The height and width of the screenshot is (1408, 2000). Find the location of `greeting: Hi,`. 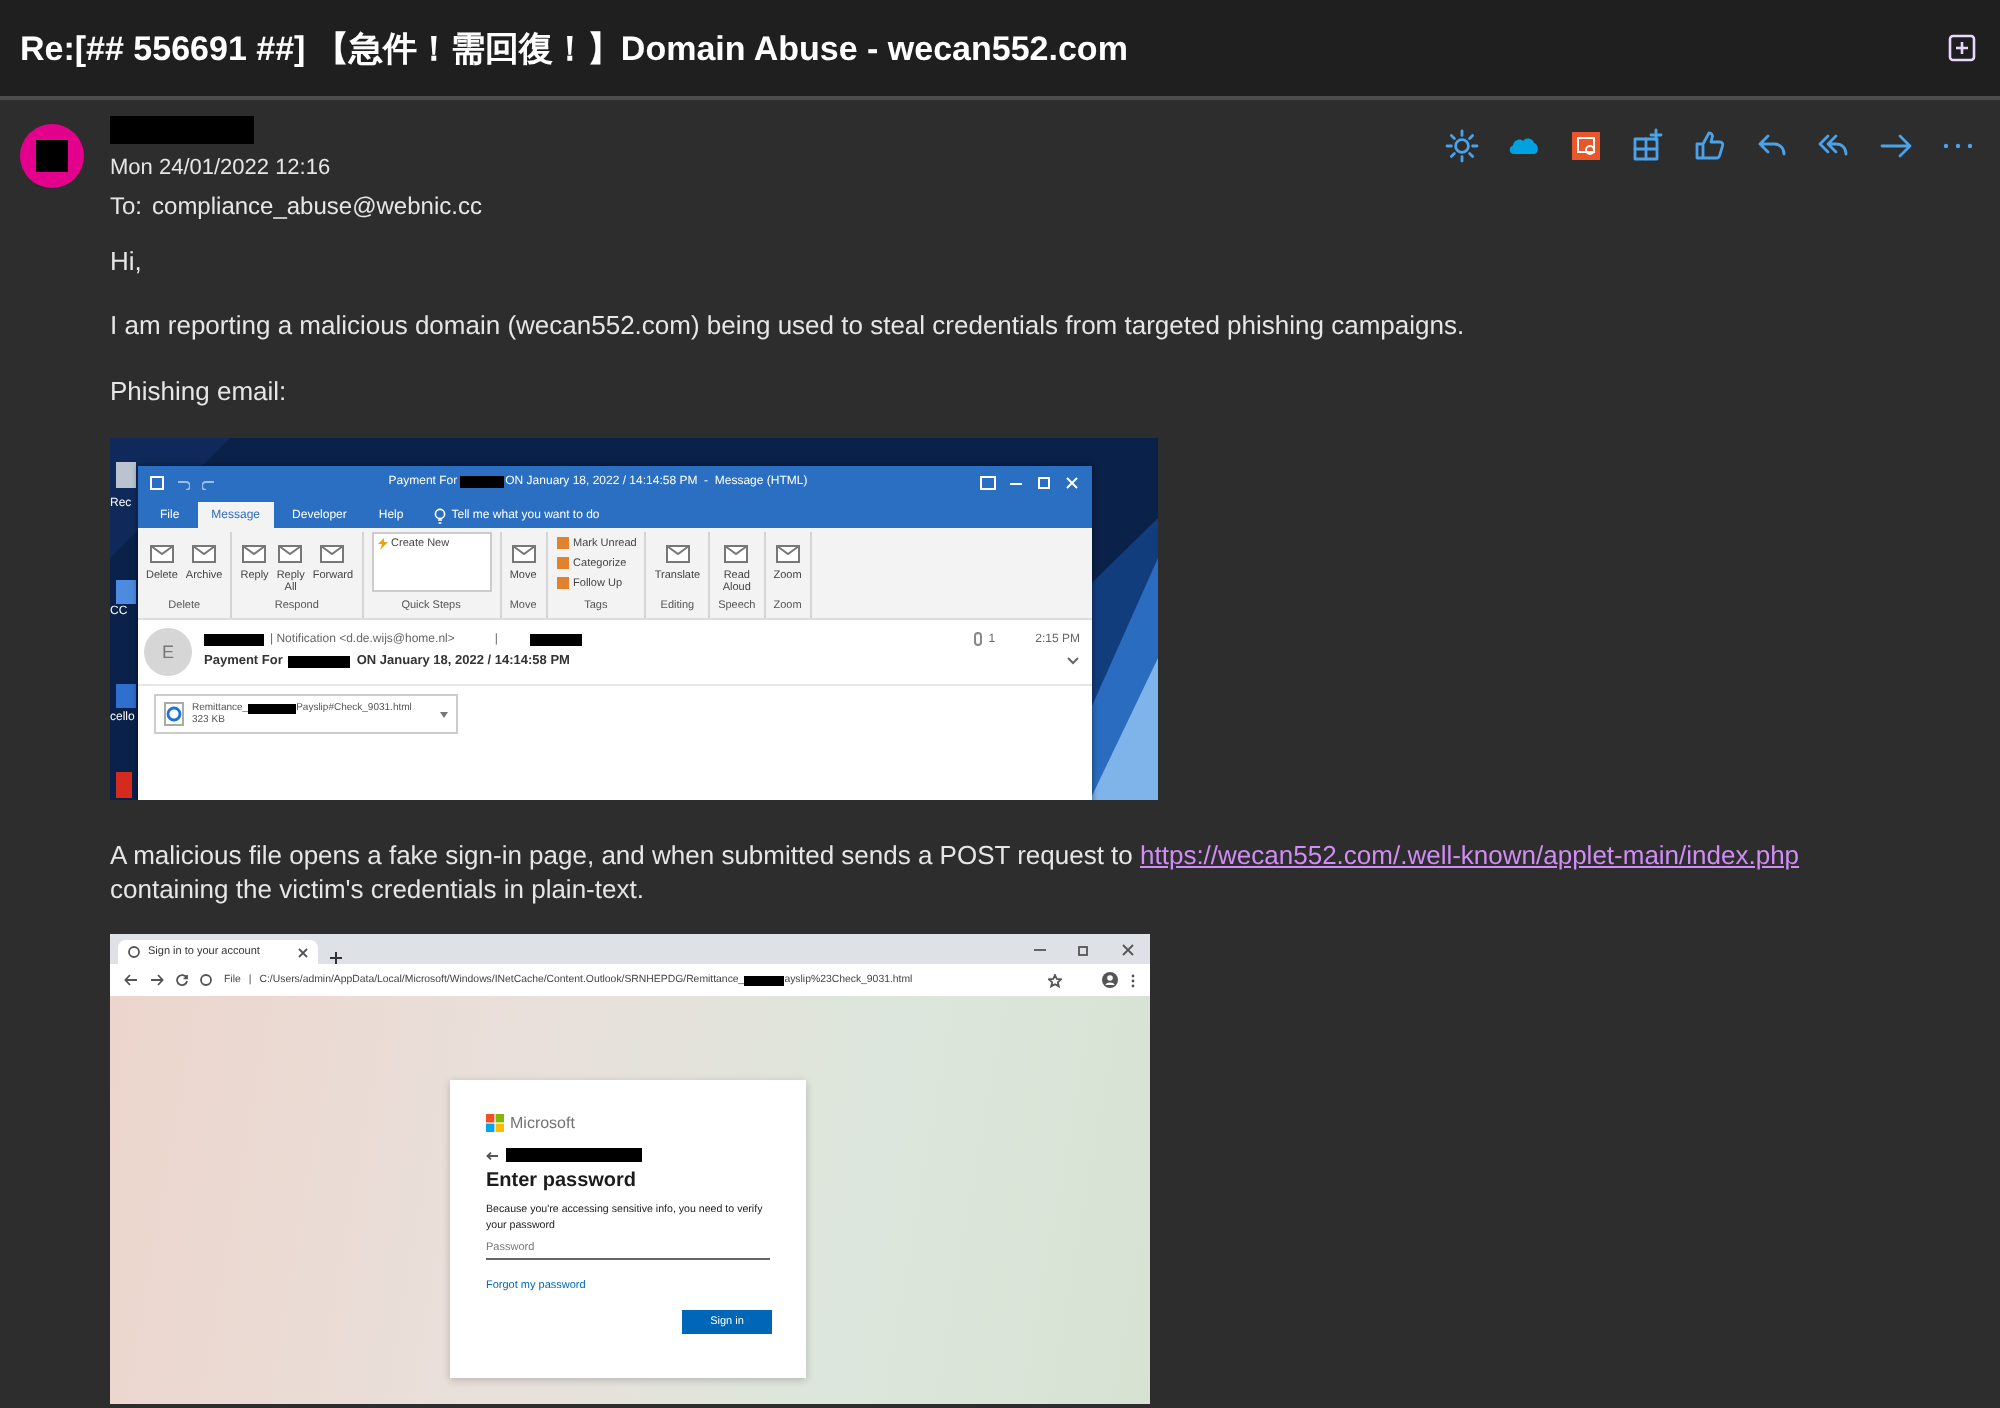

greeting: Hi, is located at coordinates (127, 261).